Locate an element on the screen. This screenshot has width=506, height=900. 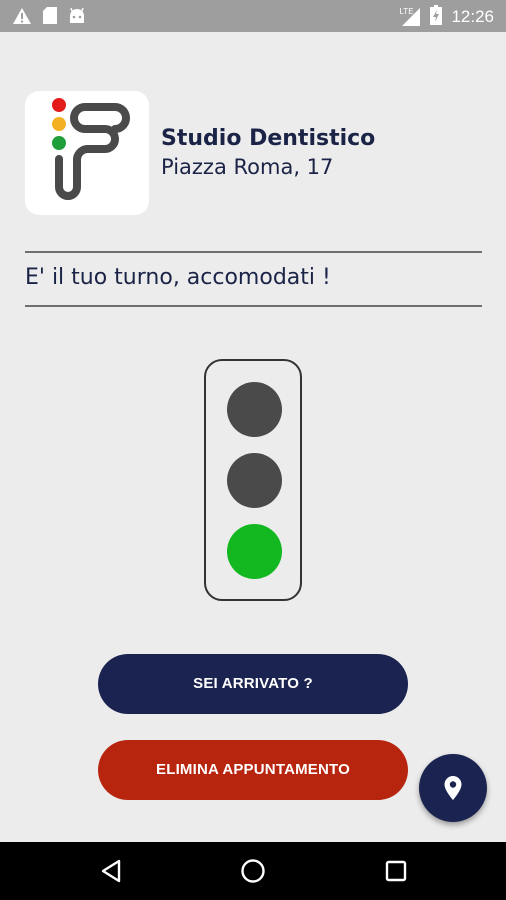
home-icon is located at coordinates (253, 871).